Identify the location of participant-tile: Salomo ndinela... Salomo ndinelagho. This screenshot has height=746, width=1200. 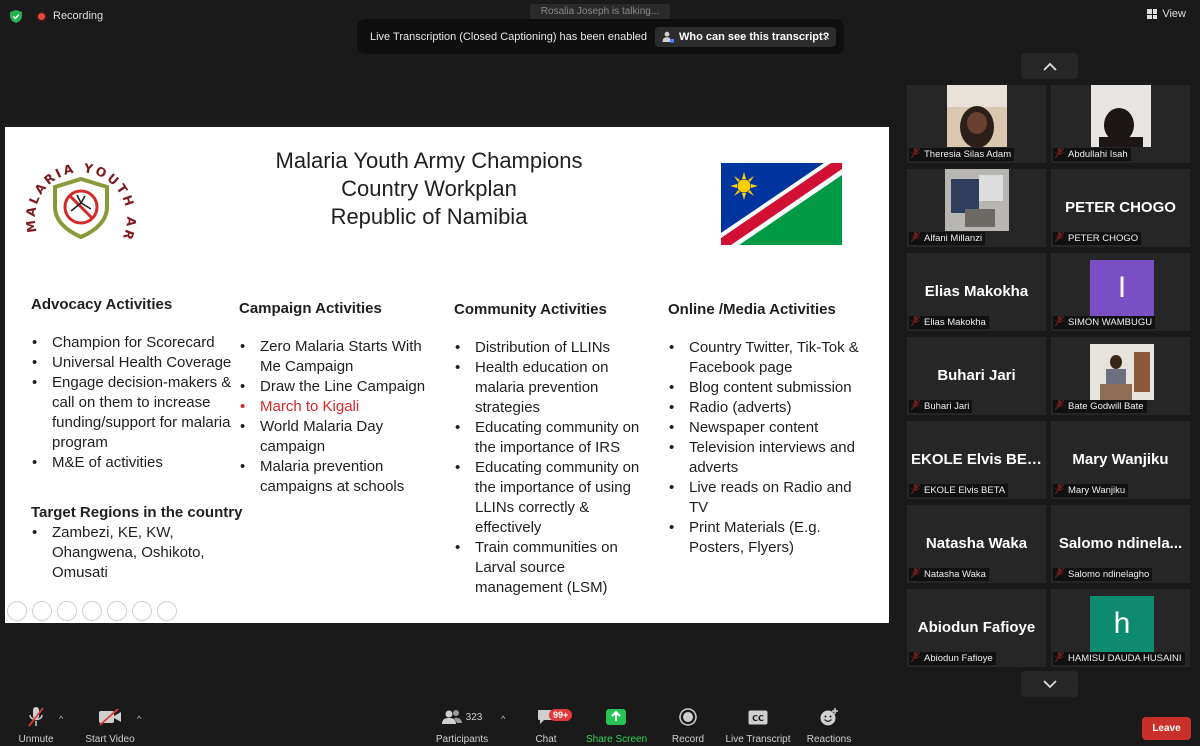
(1120, 544).